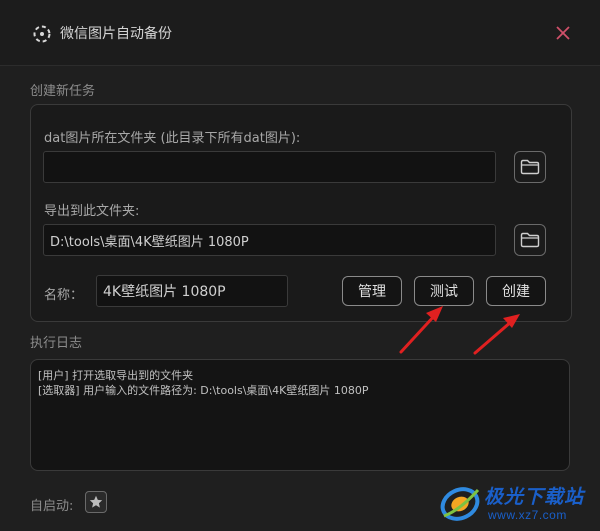 This screenshot has width=600, height=531. I want to click on autostart-label: 自启动:, so click(52, 506).